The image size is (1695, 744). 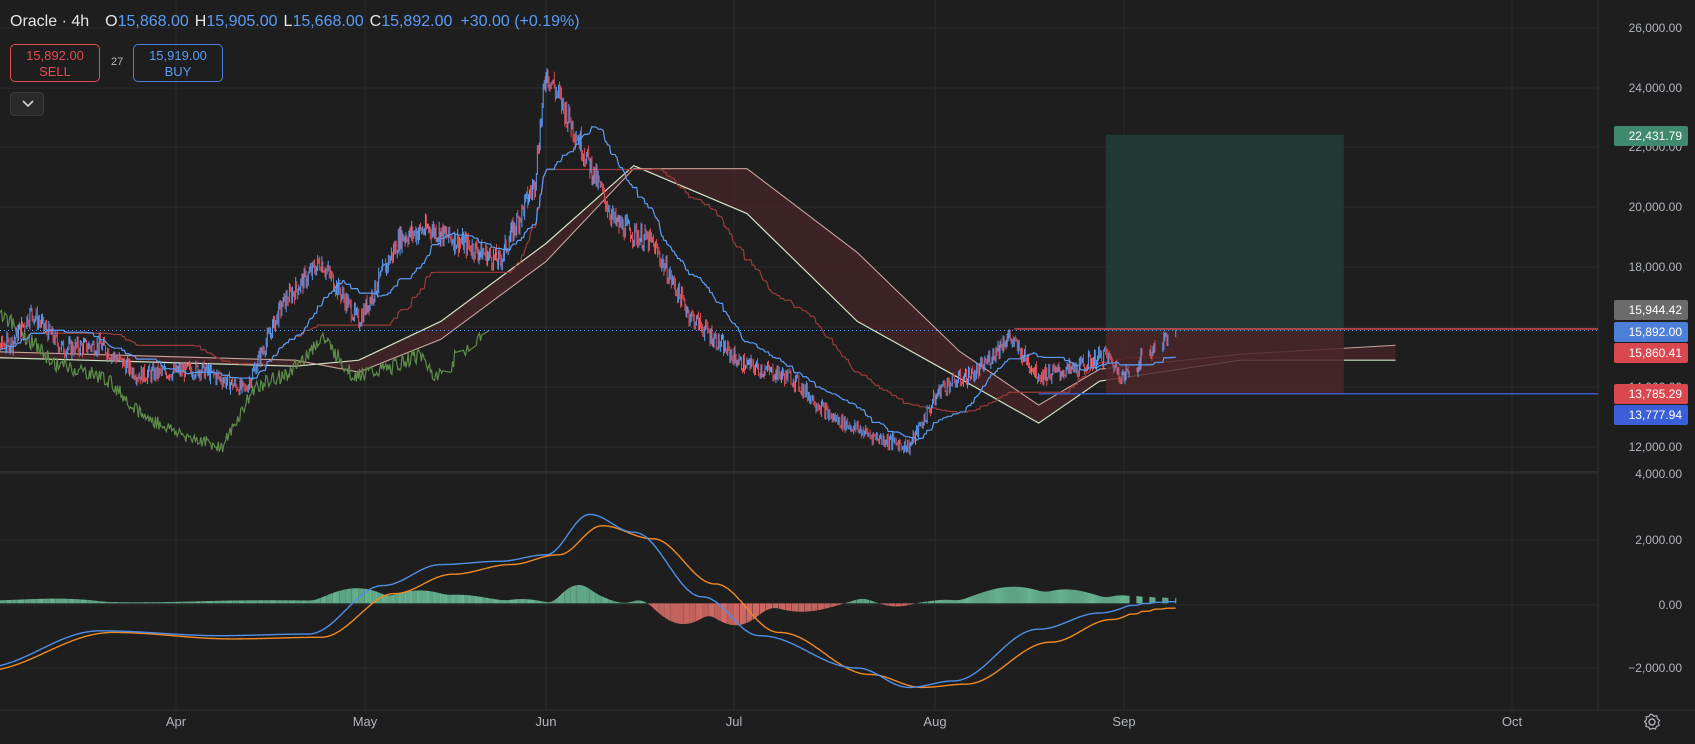 I want to click on chart-settings-button, so click(x=1652, y=722).